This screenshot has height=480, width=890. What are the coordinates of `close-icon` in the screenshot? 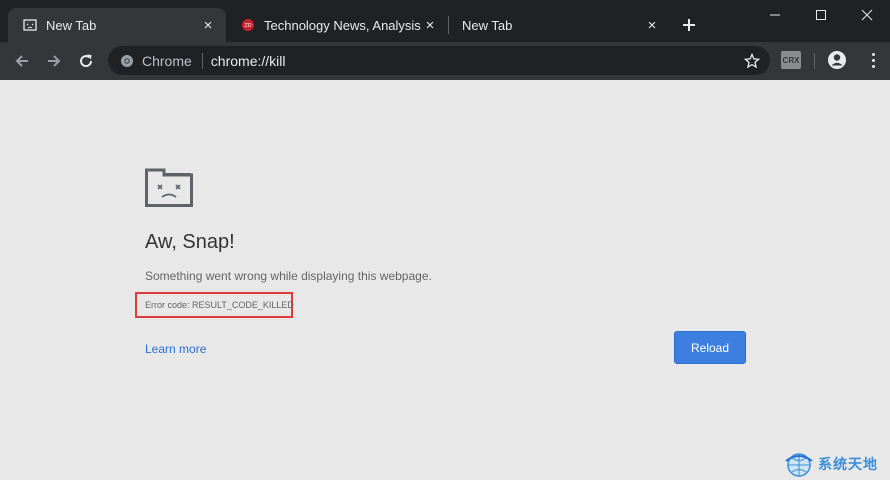 It's located at (867, 15).